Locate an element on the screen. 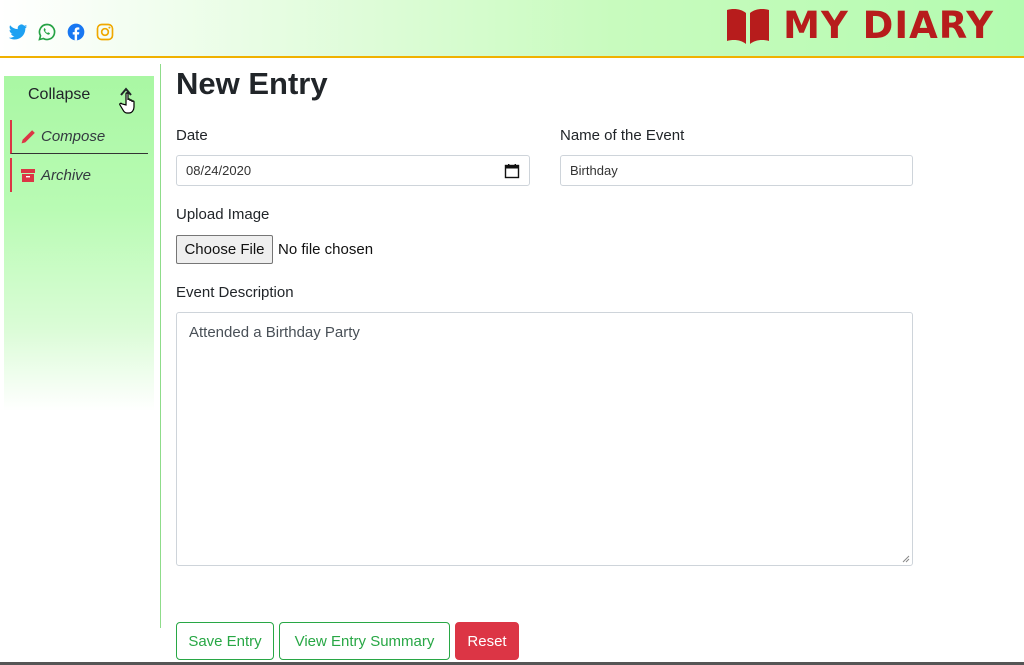  archive-box-icon is located at coordinates (28, 175).